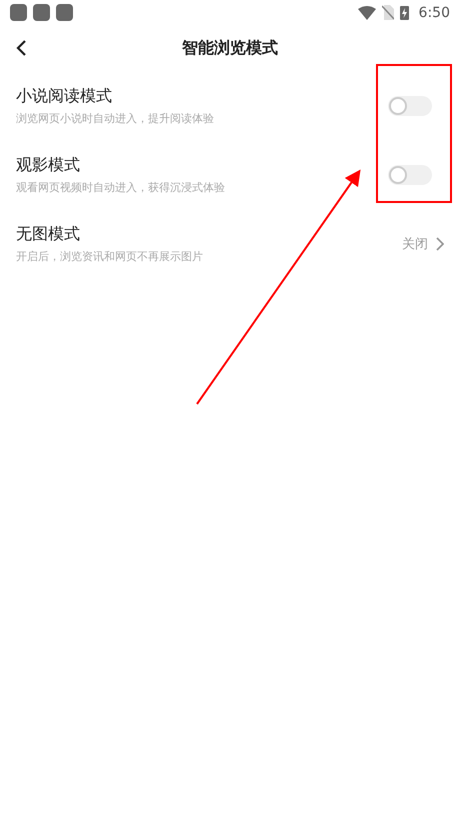  I want to click on chevron-right-icon, so click(440, 243).